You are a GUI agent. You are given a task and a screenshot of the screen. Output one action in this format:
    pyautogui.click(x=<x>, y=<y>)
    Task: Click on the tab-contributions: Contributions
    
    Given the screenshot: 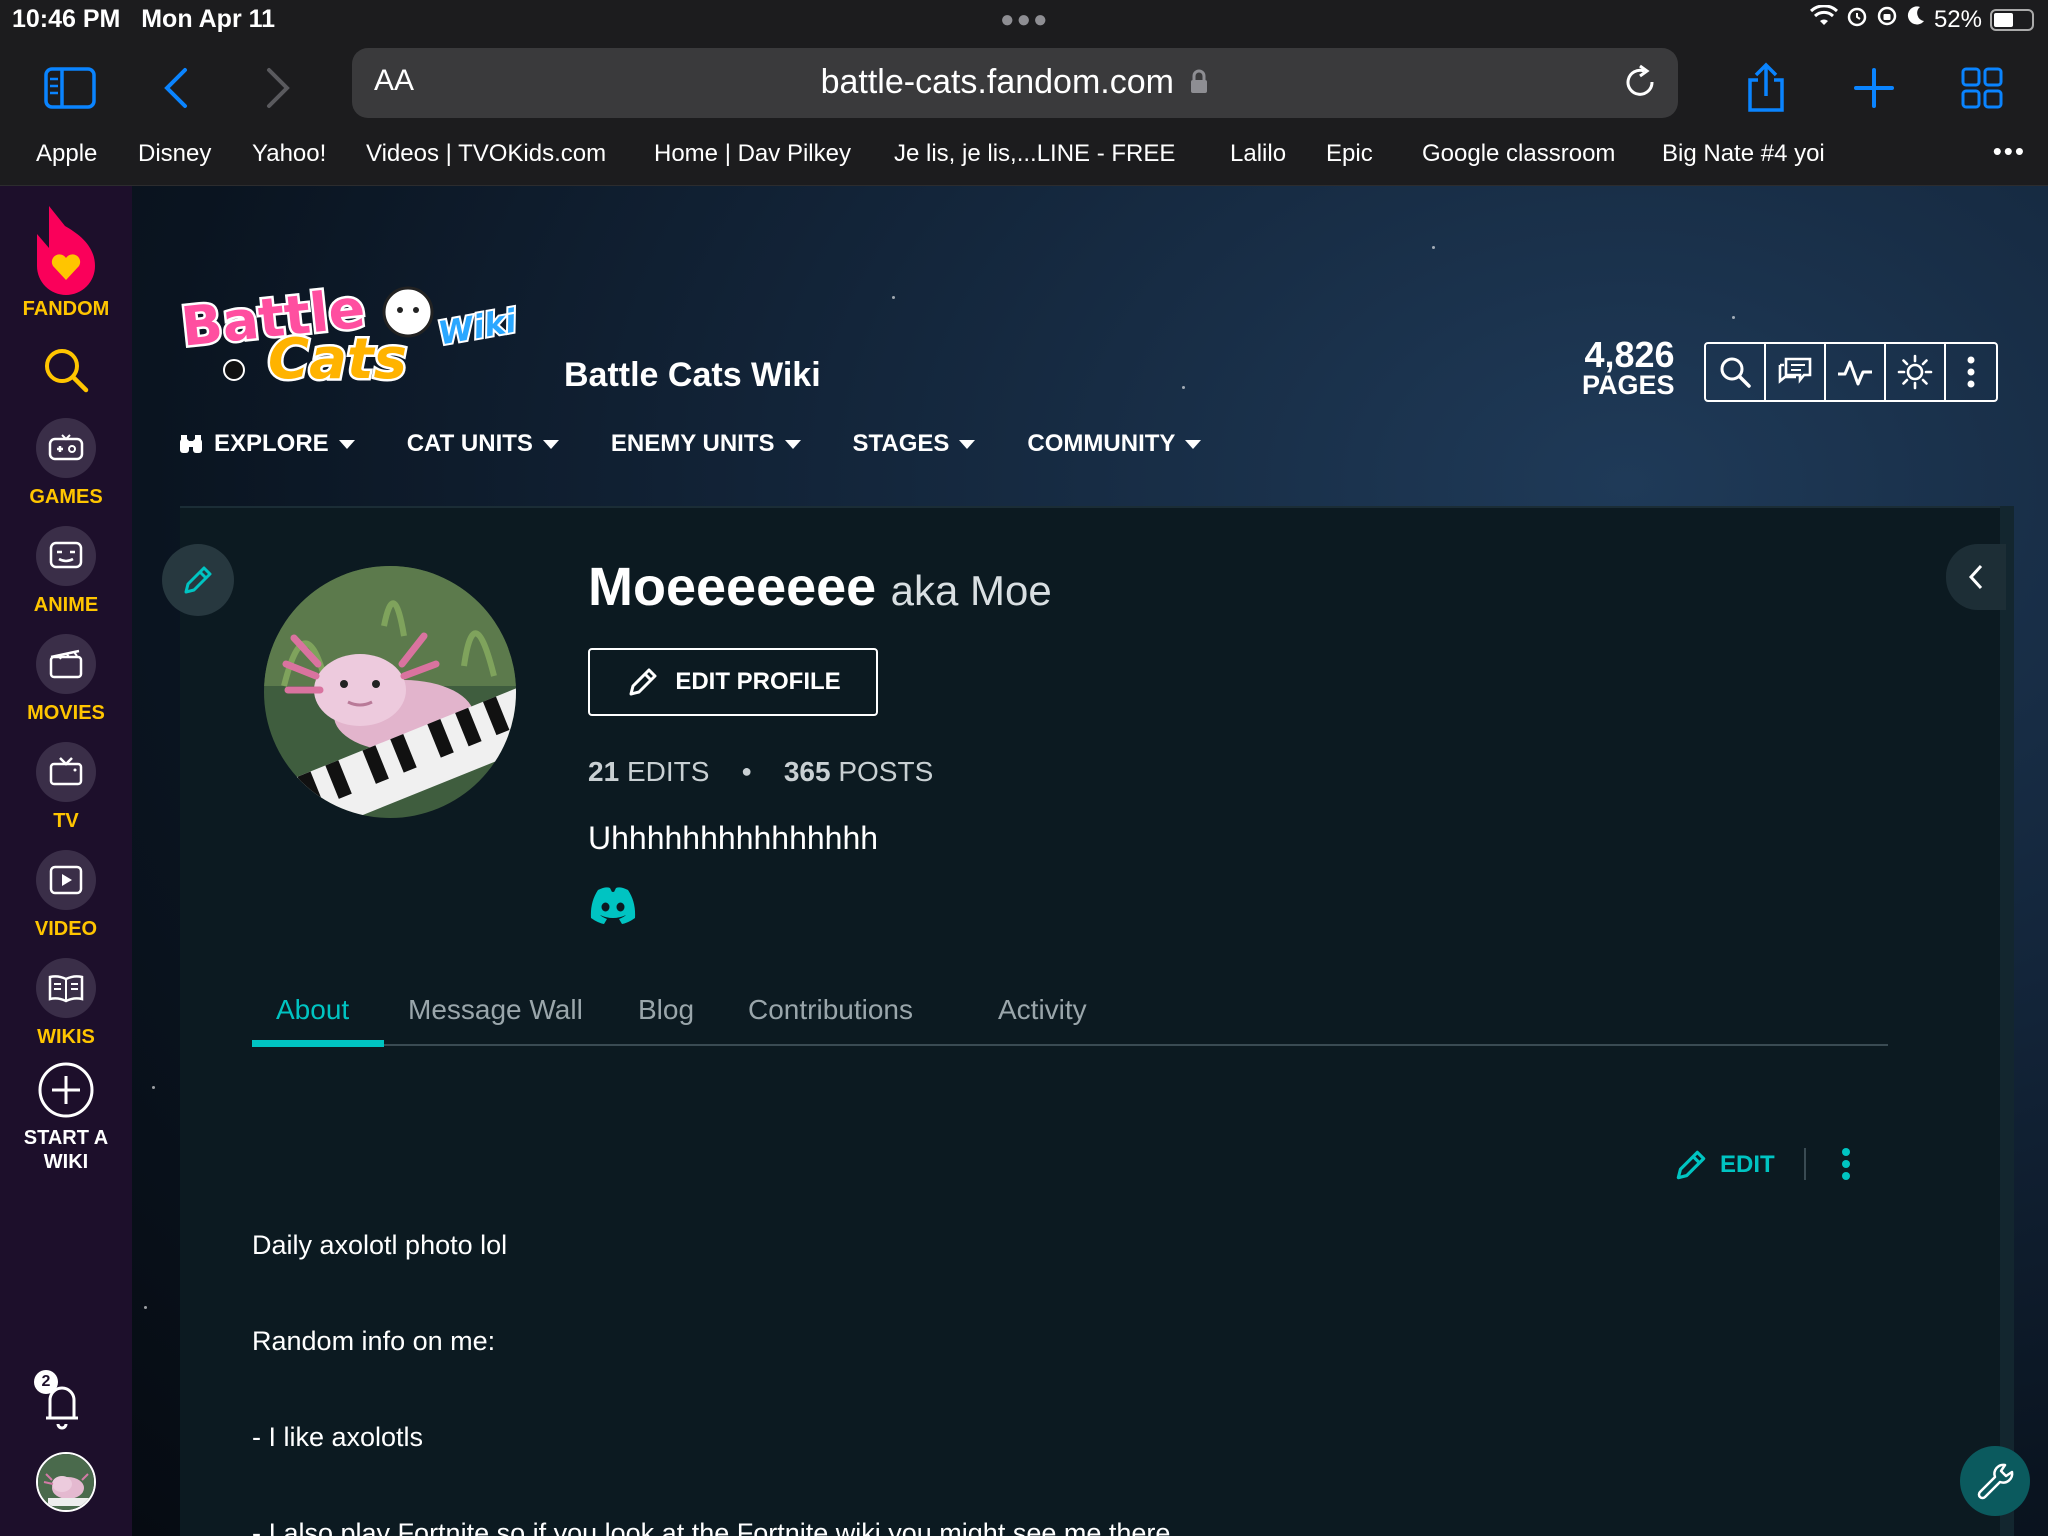 What is the action you would take?
    pyautogui.click(x=830, y=1010)
    